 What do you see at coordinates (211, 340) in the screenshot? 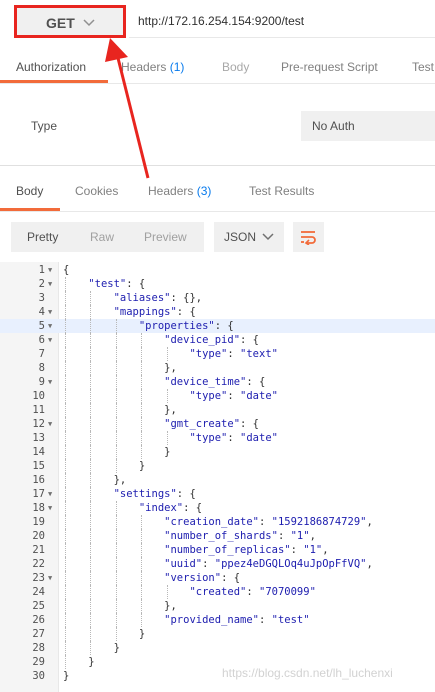
I see `code-text: "device_pid": {` at bounding box center [211, 340].